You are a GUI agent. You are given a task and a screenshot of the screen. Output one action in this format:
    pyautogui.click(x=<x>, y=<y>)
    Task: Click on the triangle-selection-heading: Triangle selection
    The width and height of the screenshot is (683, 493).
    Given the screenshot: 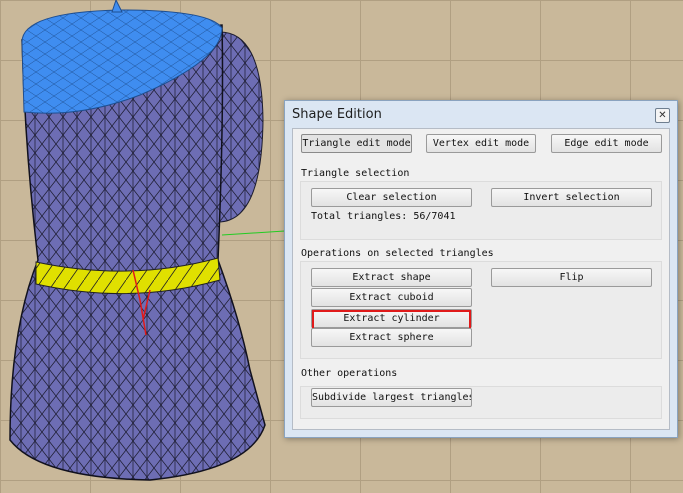 What is the action you would take?
    pyautogui.click(x=355, y=173)
    